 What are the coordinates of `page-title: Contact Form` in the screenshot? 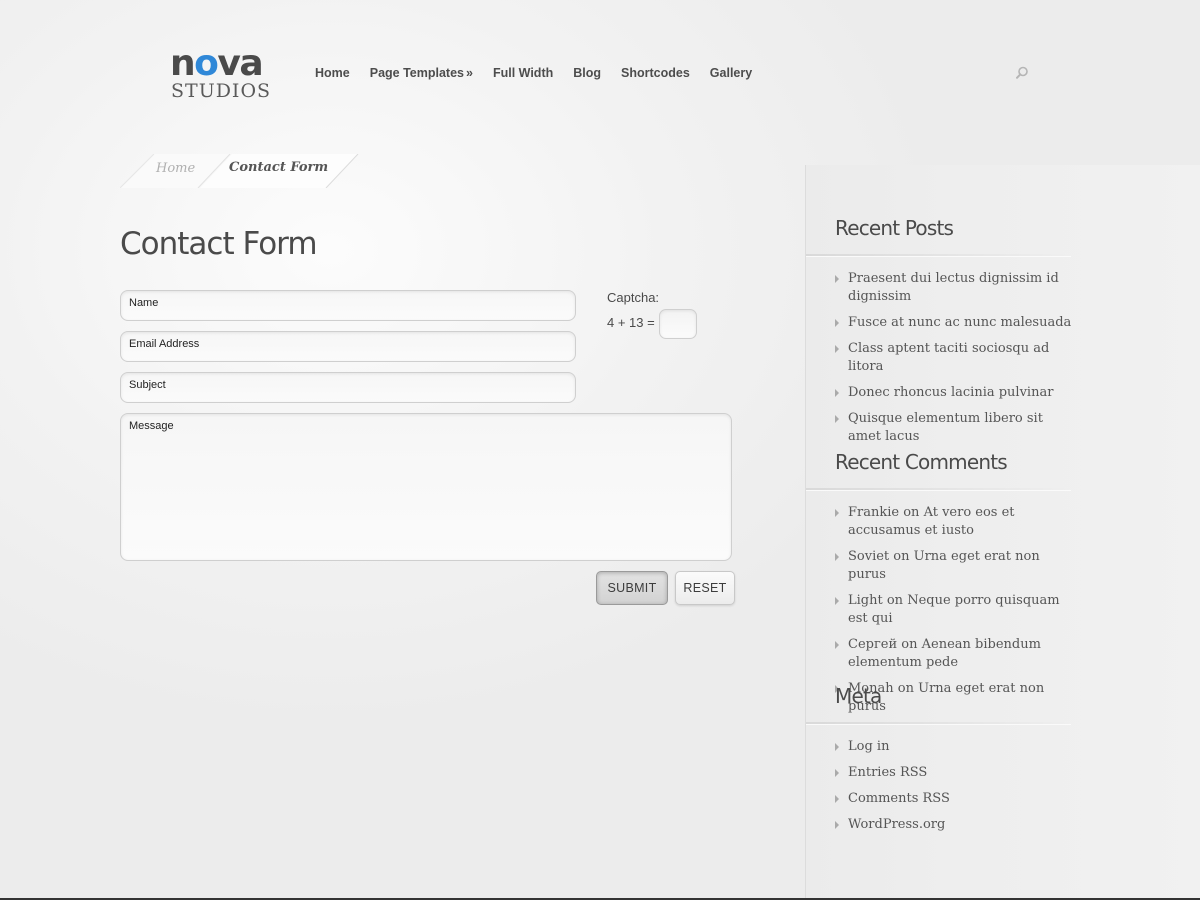 It's located at (219, 244).